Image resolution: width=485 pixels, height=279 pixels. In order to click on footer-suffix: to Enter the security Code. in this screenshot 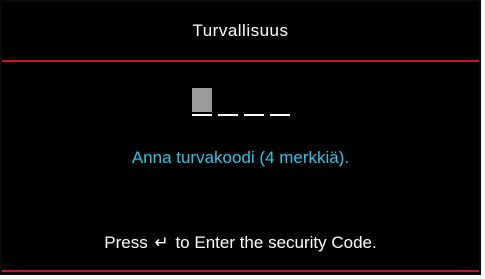, I will do `click(276, 242)`.